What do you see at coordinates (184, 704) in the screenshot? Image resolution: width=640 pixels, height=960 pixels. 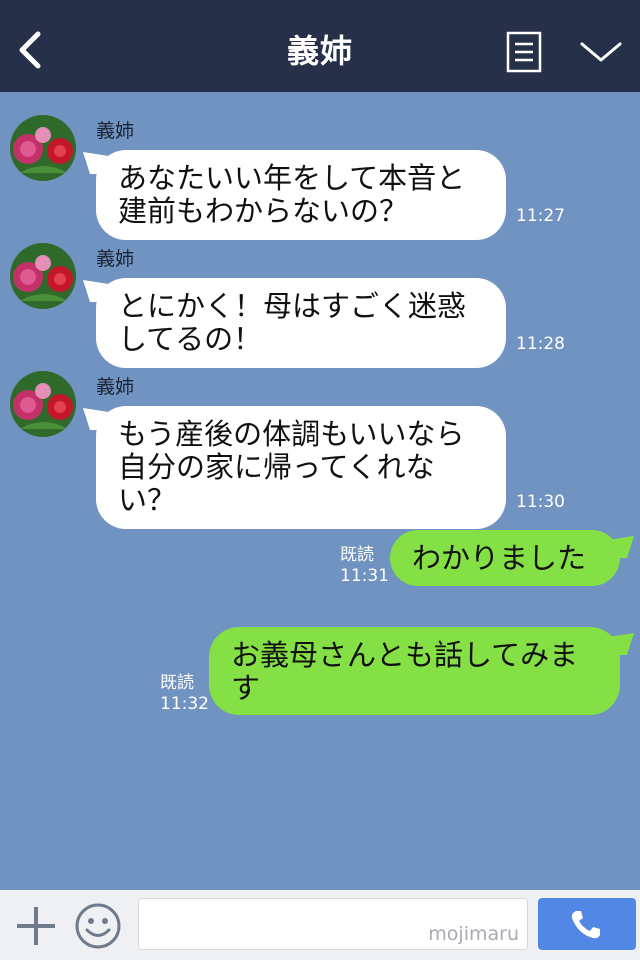 I see `message-time: 11:32` at bounding box center [184, 704].